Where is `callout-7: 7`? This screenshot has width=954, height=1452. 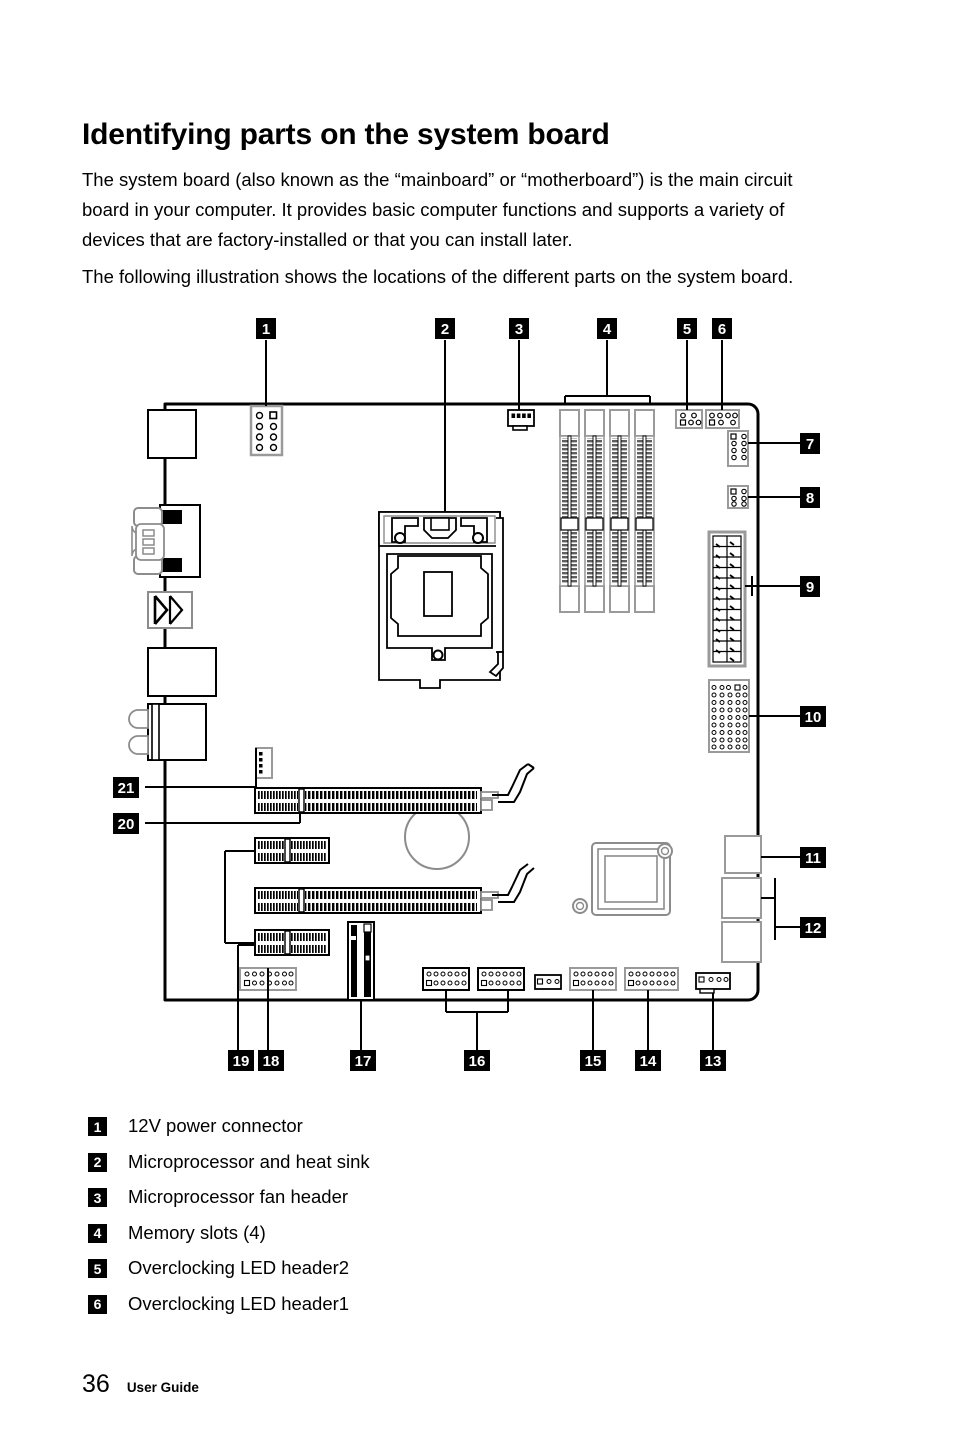 callout-7: 7 is located at coordinates (810, 443).